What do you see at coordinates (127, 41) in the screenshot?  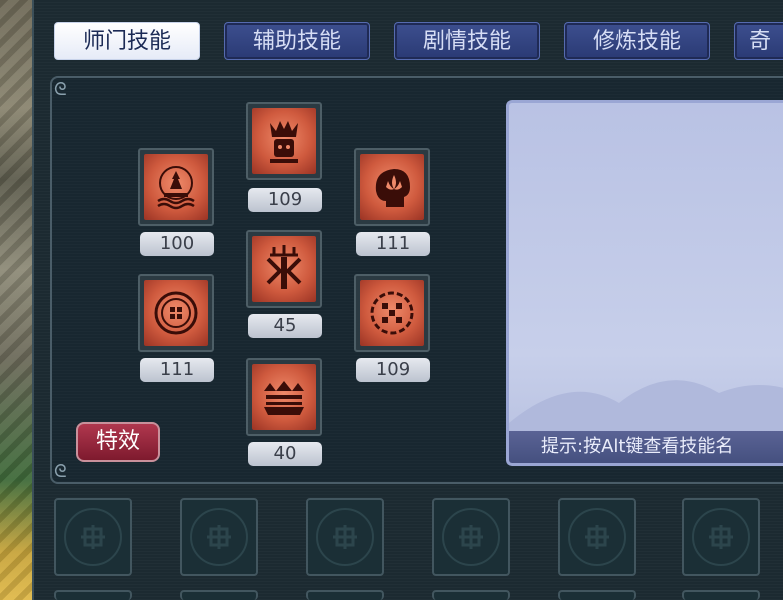 I see `tab-school-skills: 师门技能` at bounding box center [127, 41].